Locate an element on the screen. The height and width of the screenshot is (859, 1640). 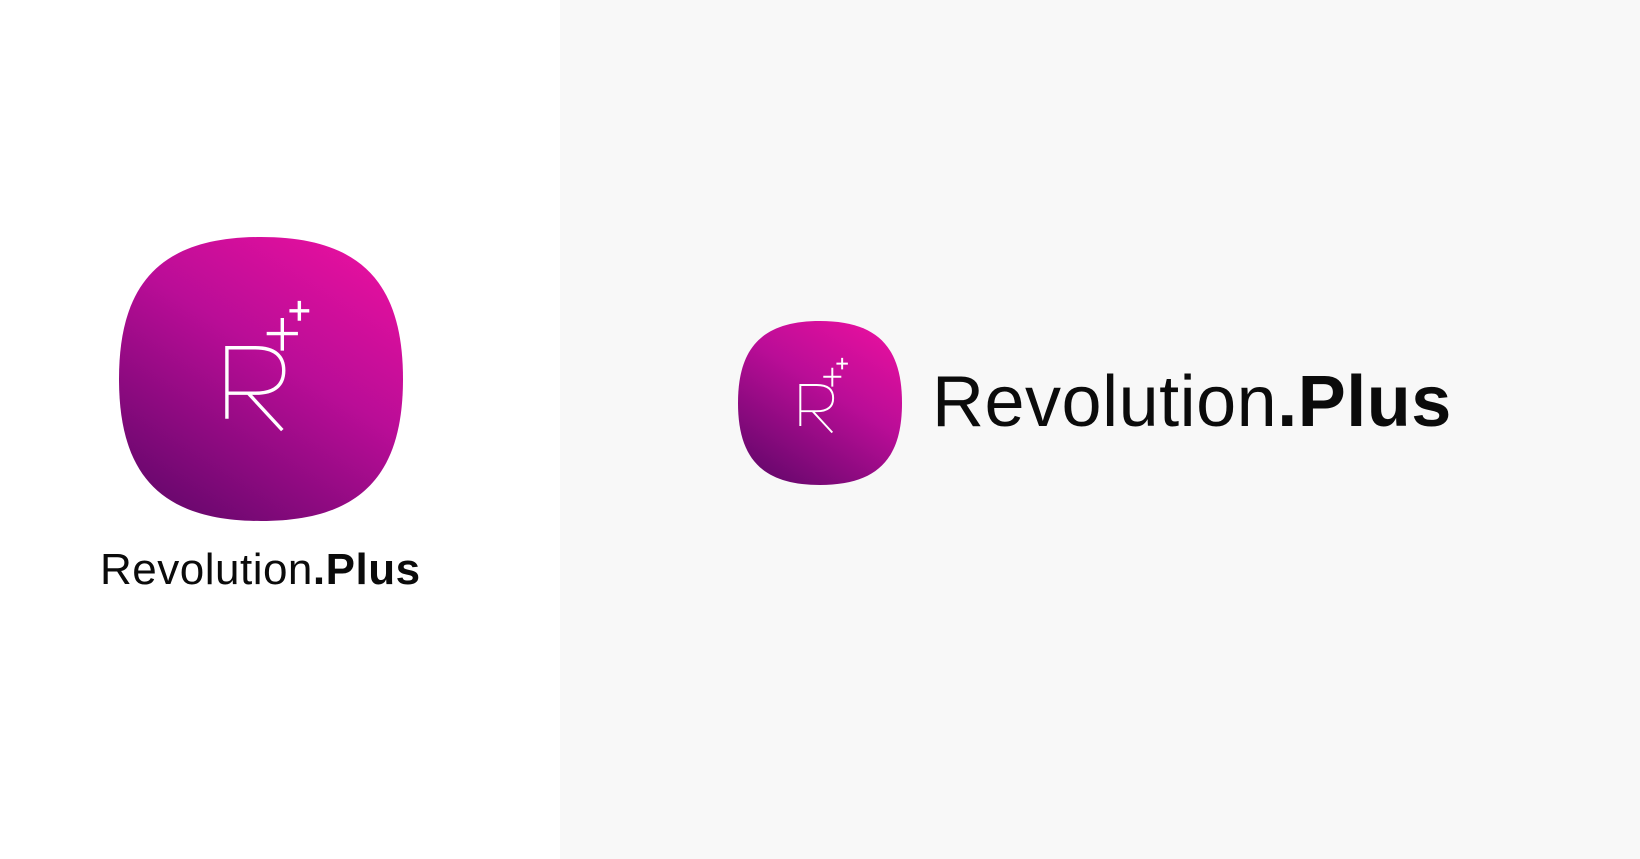
brand-wordmark: Revolution.Plus is located at coordinates (260, 570).